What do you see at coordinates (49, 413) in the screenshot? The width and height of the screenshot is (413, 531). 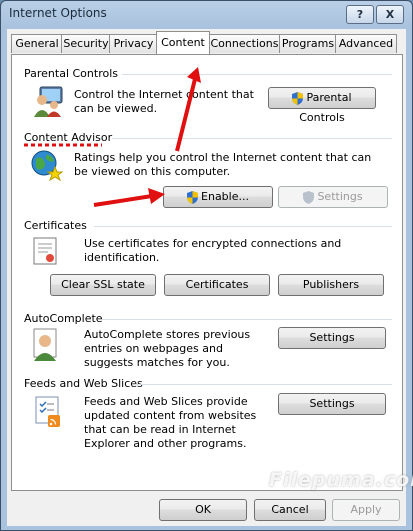 I see `feeds-icon` at bounding box center [49, 413].